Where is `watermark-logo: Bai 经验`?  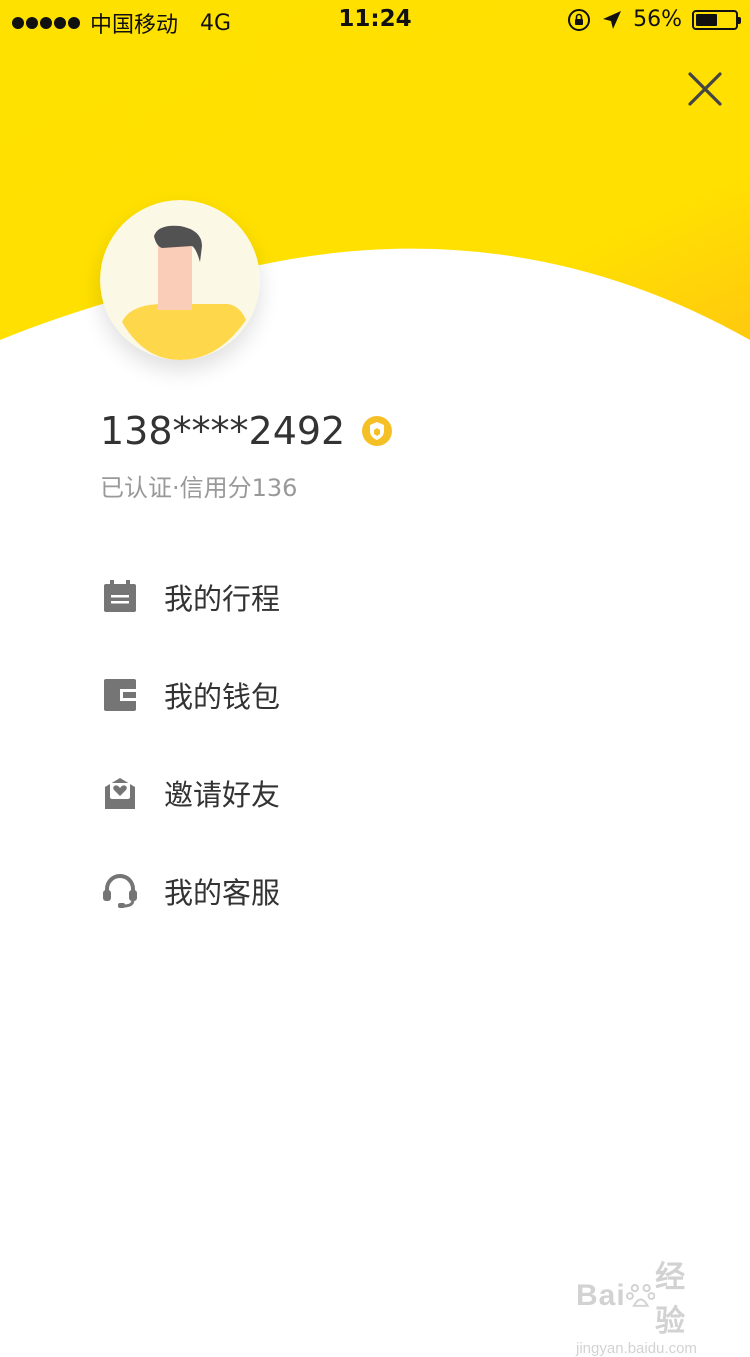 watermark-logo: Bai 经验 is located at coordinates (646, 1296).